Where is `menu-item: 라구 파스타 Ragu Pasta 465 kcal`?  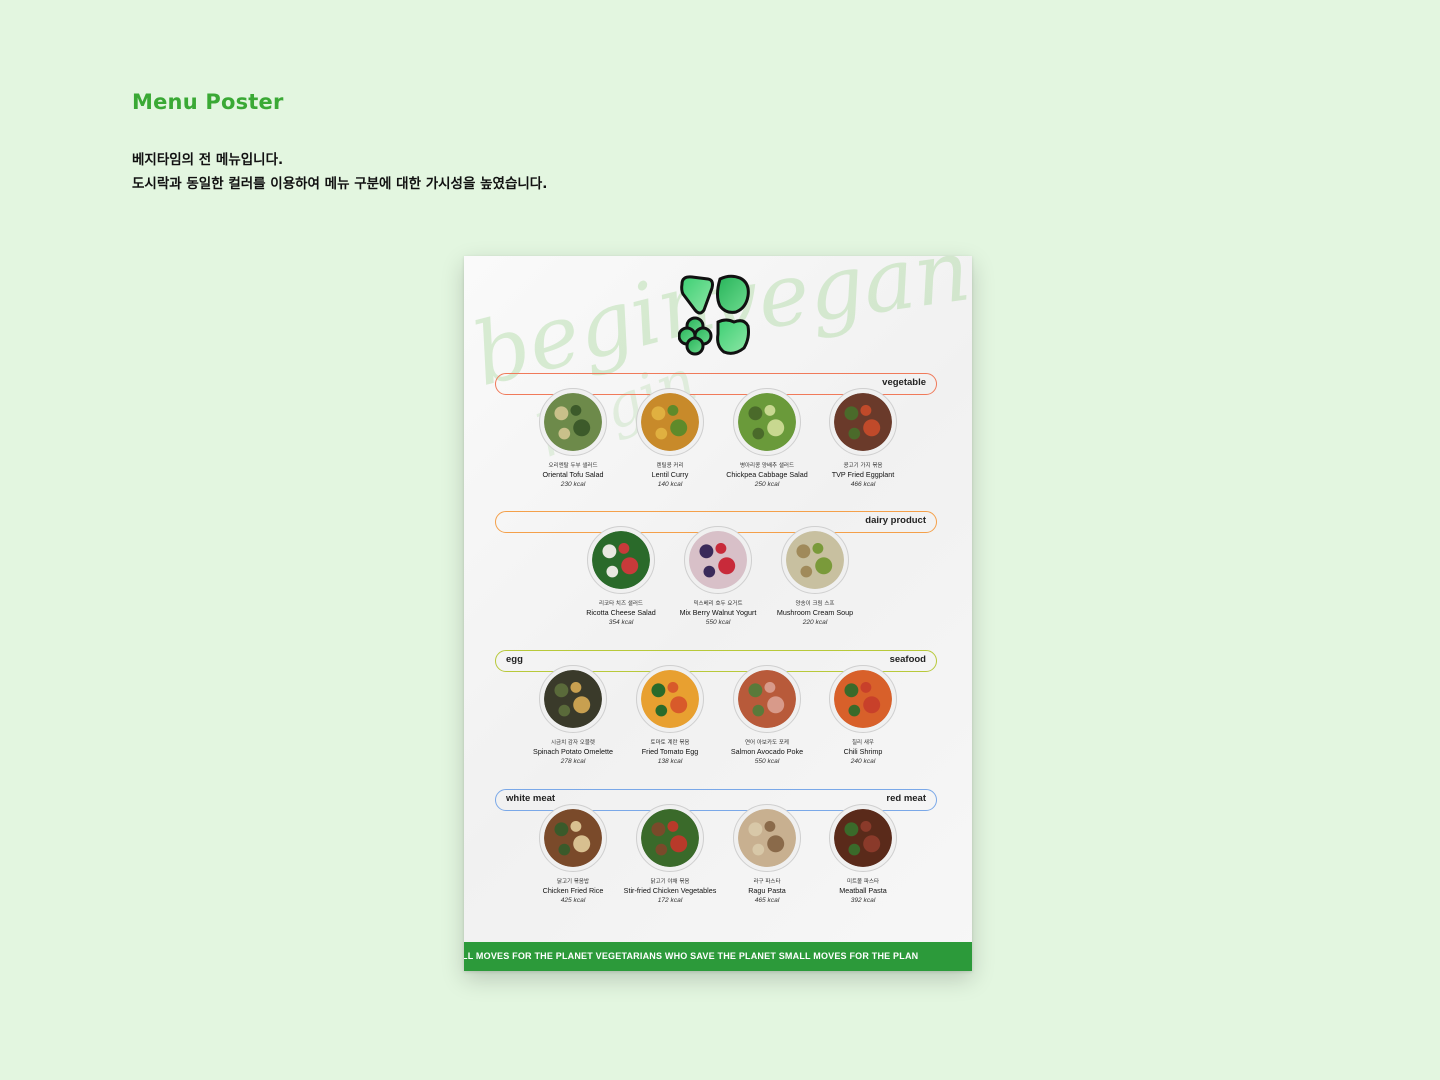 menu-item: 라구 파스타 Ragu Pasta 465 kcal is located at coordinates (767, 855).